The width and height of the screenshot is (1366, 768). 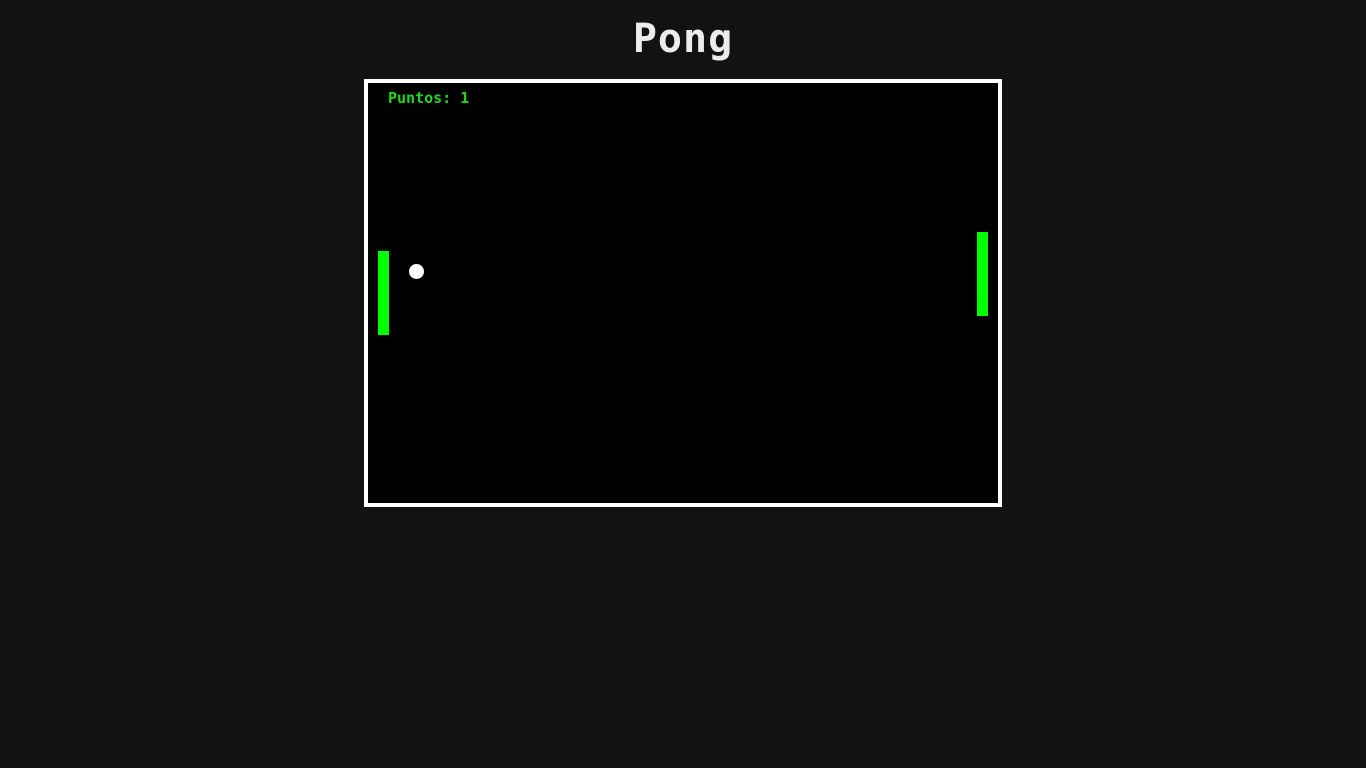 What do you see at coordinates (982, 274) in the screenshot?
I see `right-paddle` at bounding box center [982, 274].